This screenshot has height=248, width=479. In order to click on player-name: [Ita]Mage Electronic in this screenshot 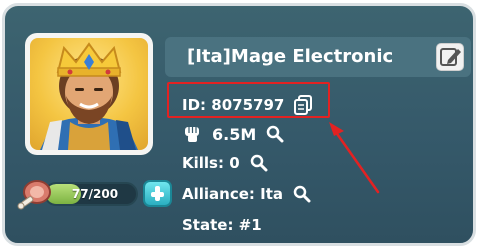, I will do `click(290, 56)`.